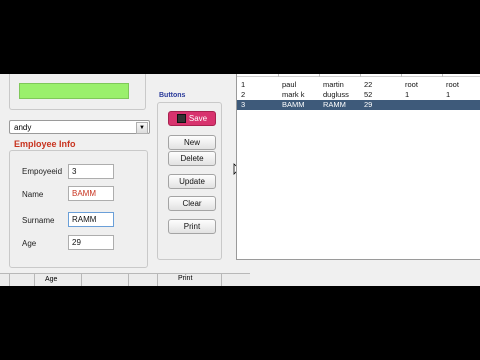  What do you see at coordinates (334, 104) in the screenshot?
I see `table-cell: RAMM` at bounding box center [334, 104].